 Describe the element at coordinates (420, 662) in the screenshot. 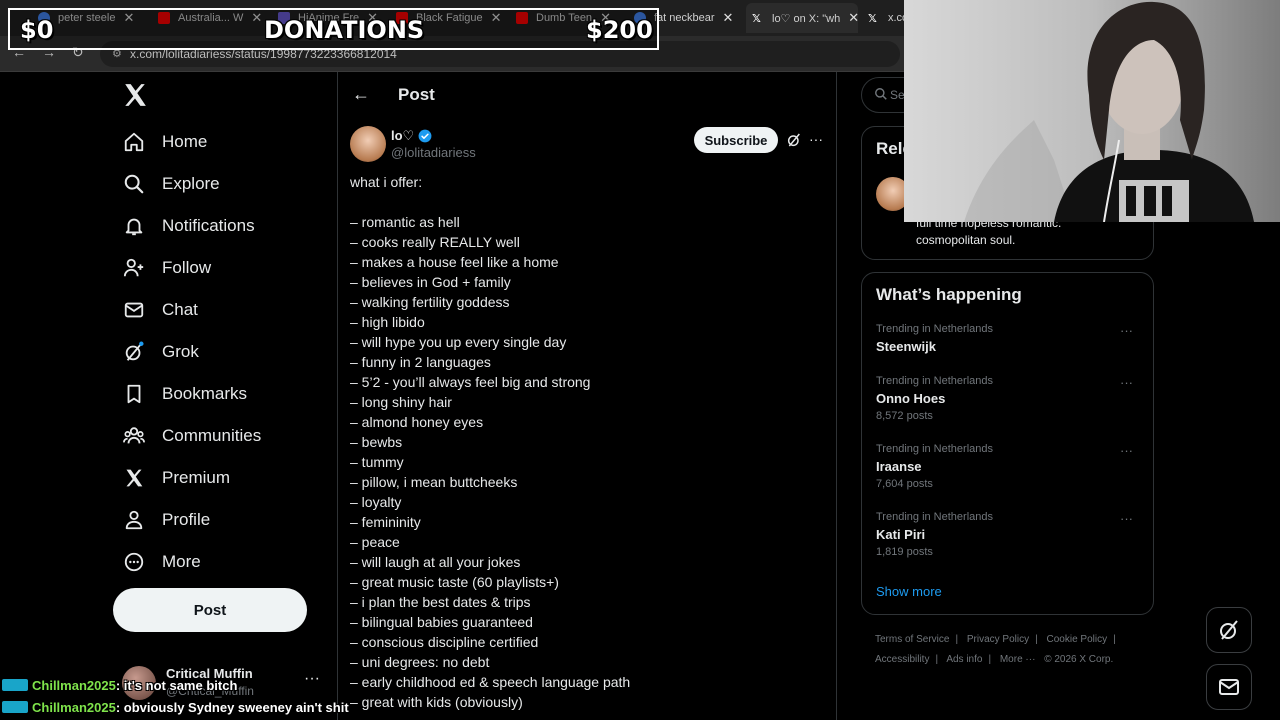

I see `post-text-line: – uni degrees: no debt` at that location.